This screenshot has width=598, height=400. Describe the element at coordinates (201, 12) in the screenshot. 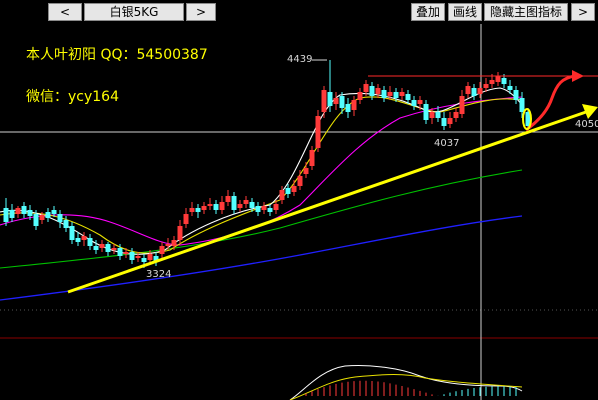

I see `next-symbol-button: >` at that location.